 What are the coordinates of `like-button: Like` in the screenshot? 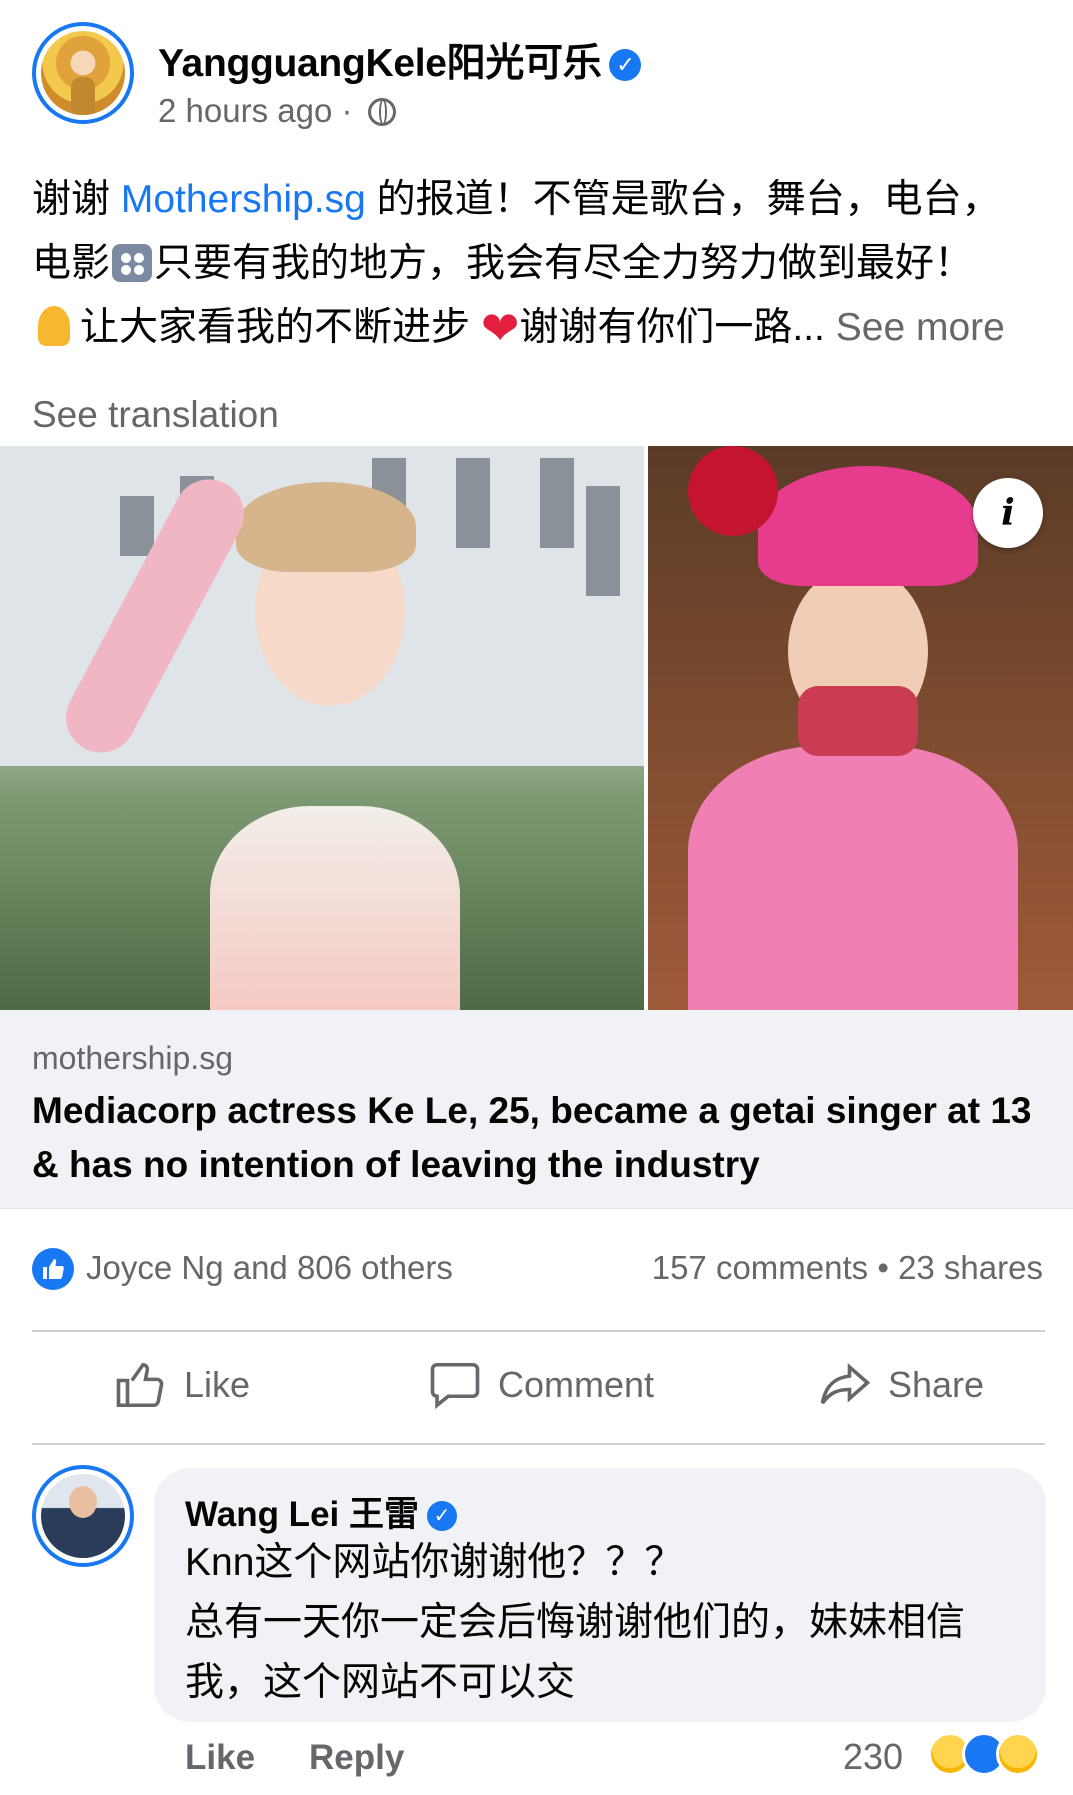 It's located at (182, 1385).